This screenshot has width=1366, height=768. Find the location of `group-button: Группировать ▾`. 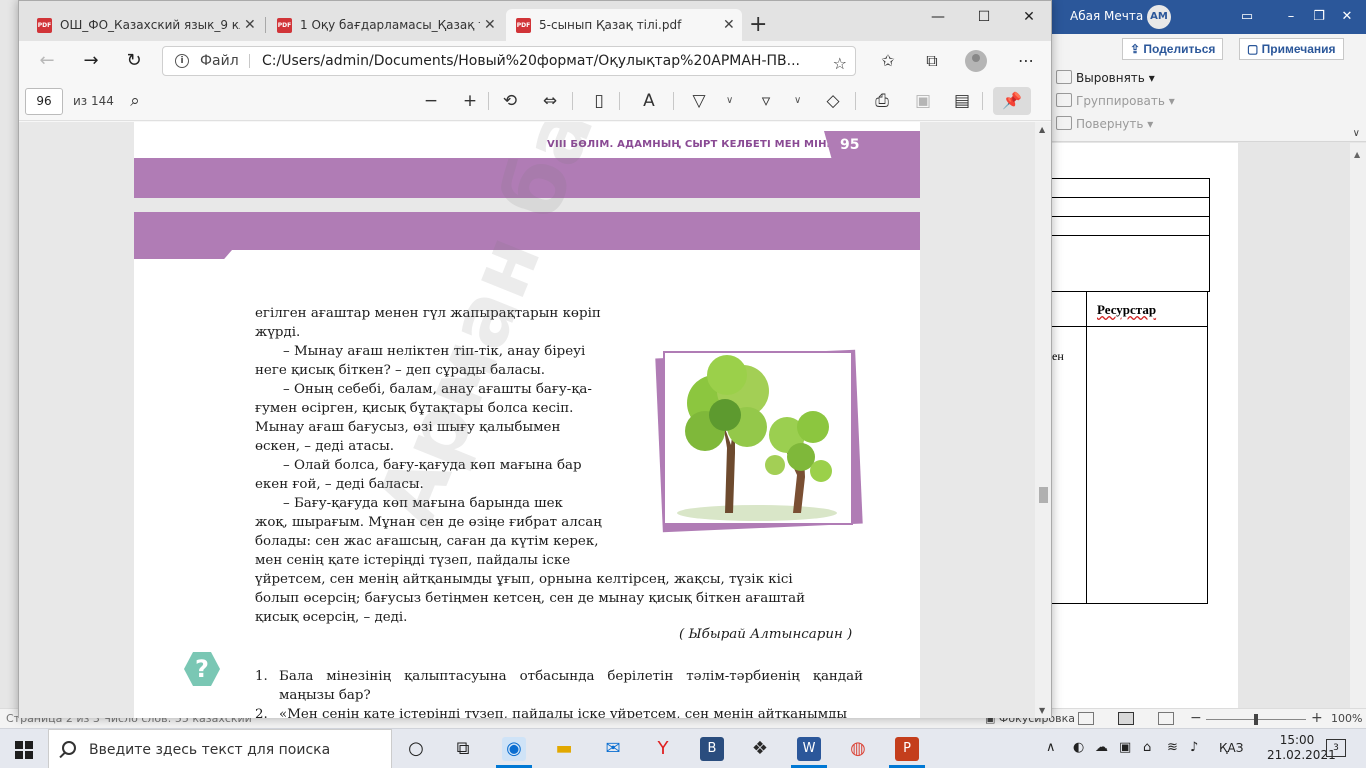

group-button: Группировать ▾ is located at coordinates (1115, 101).